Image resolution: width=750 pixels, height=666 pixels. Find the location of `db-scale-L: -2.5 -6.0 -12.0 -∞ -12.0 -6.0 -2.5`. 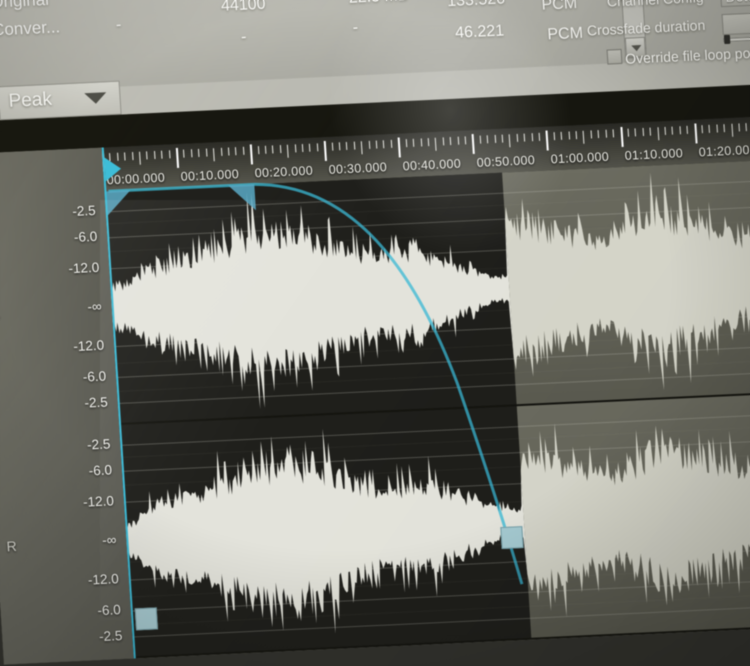

db-scale-L: -2.5 -6.0 -12.0 -∞ -12.0 -6.0 -2.5 is located at coordinates (59, 310).